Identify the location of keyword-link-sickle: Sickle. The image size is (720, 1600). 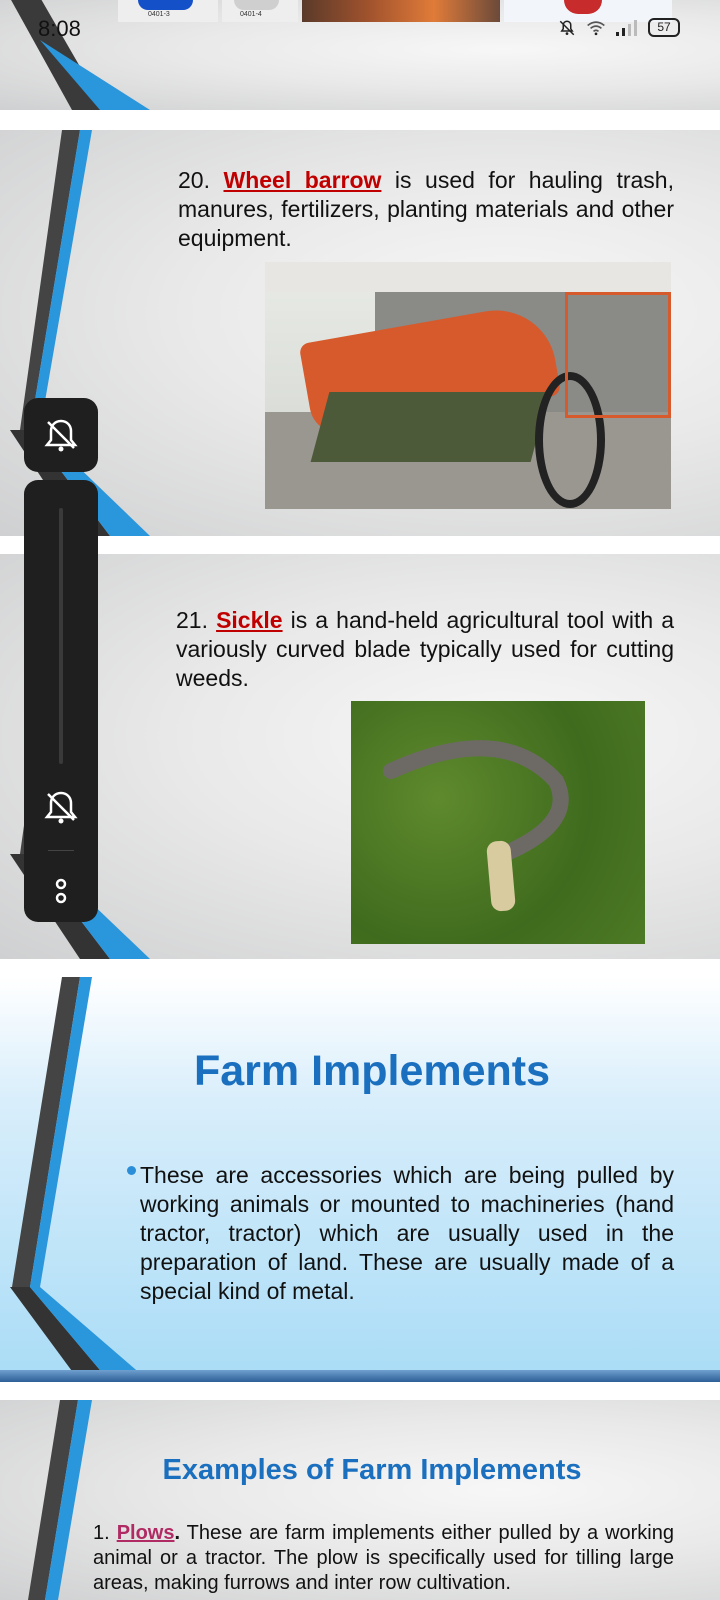
(249, 620).